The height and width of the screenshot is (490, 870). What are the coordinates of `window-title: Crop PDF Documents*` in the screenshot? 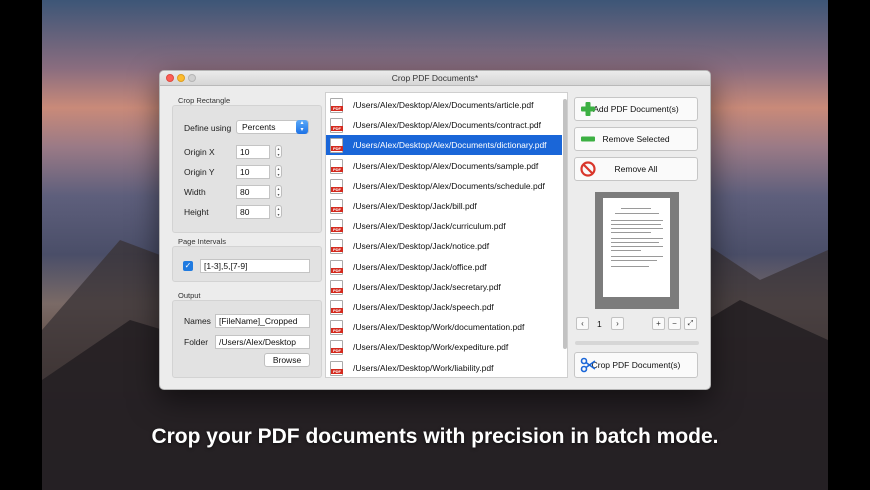 It's located at (435, 78).